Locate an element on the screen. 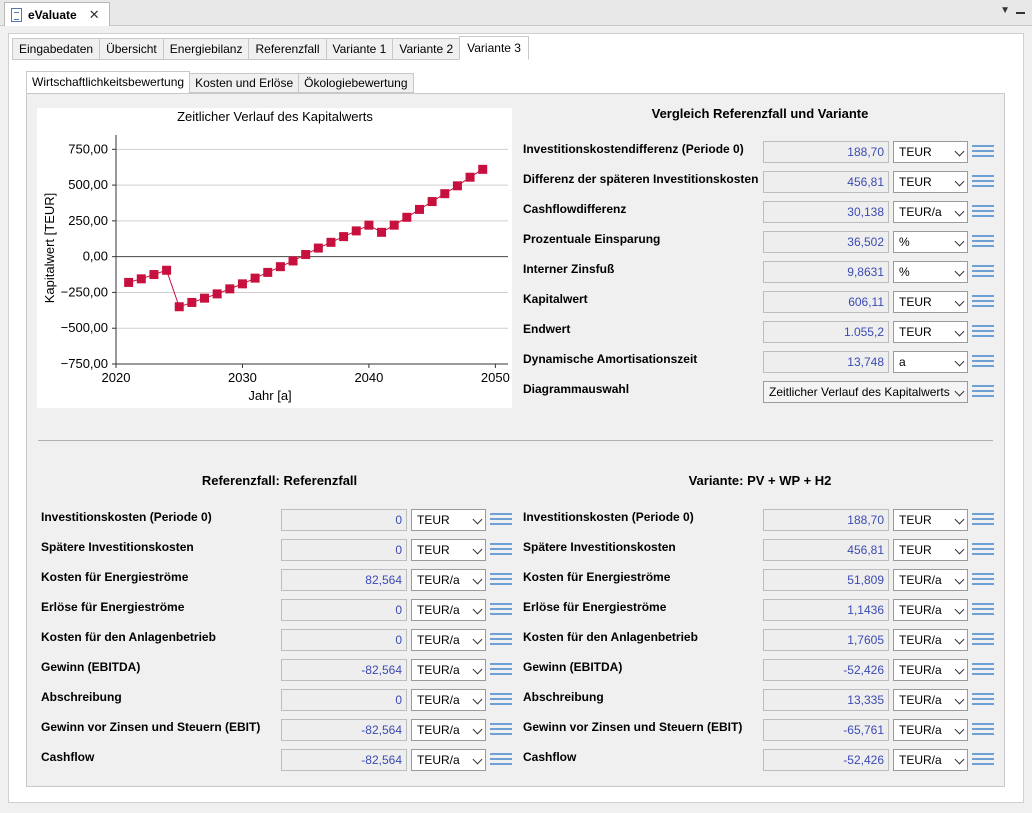 This screenshot has height=813, width=1032. comparison-unit-select: a is located at coordinates (930, 362).